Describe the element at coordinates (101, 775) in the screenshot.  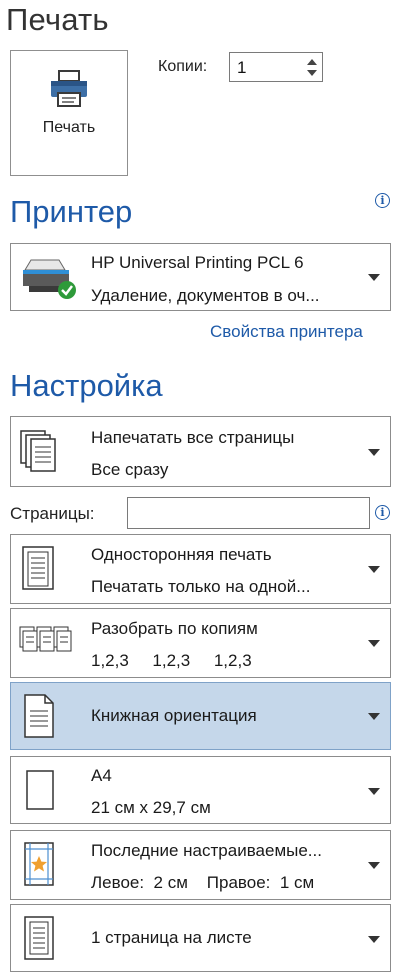
I see `paper-size-label: A4` at that location.